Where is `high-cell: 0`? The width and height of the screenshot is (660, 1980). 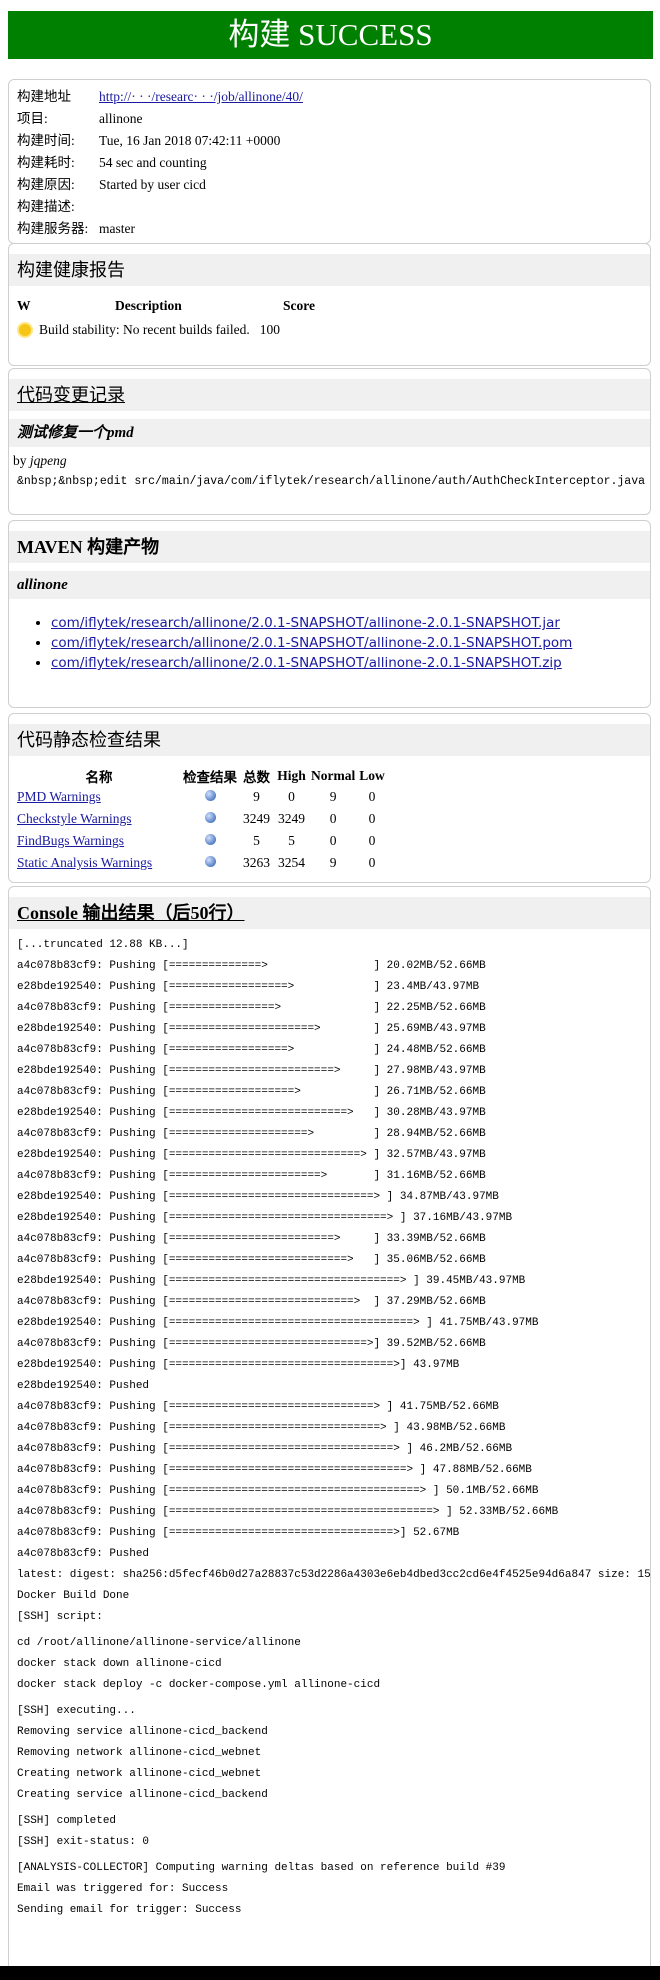
high-cell: 0 is located at coordinates (291, 796).